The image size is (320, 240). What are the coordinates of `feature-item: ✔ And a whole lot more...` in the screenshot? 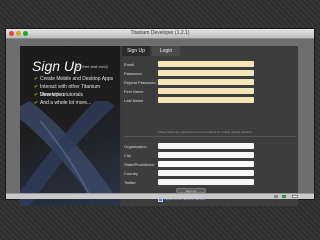 It's located at (77, 103).